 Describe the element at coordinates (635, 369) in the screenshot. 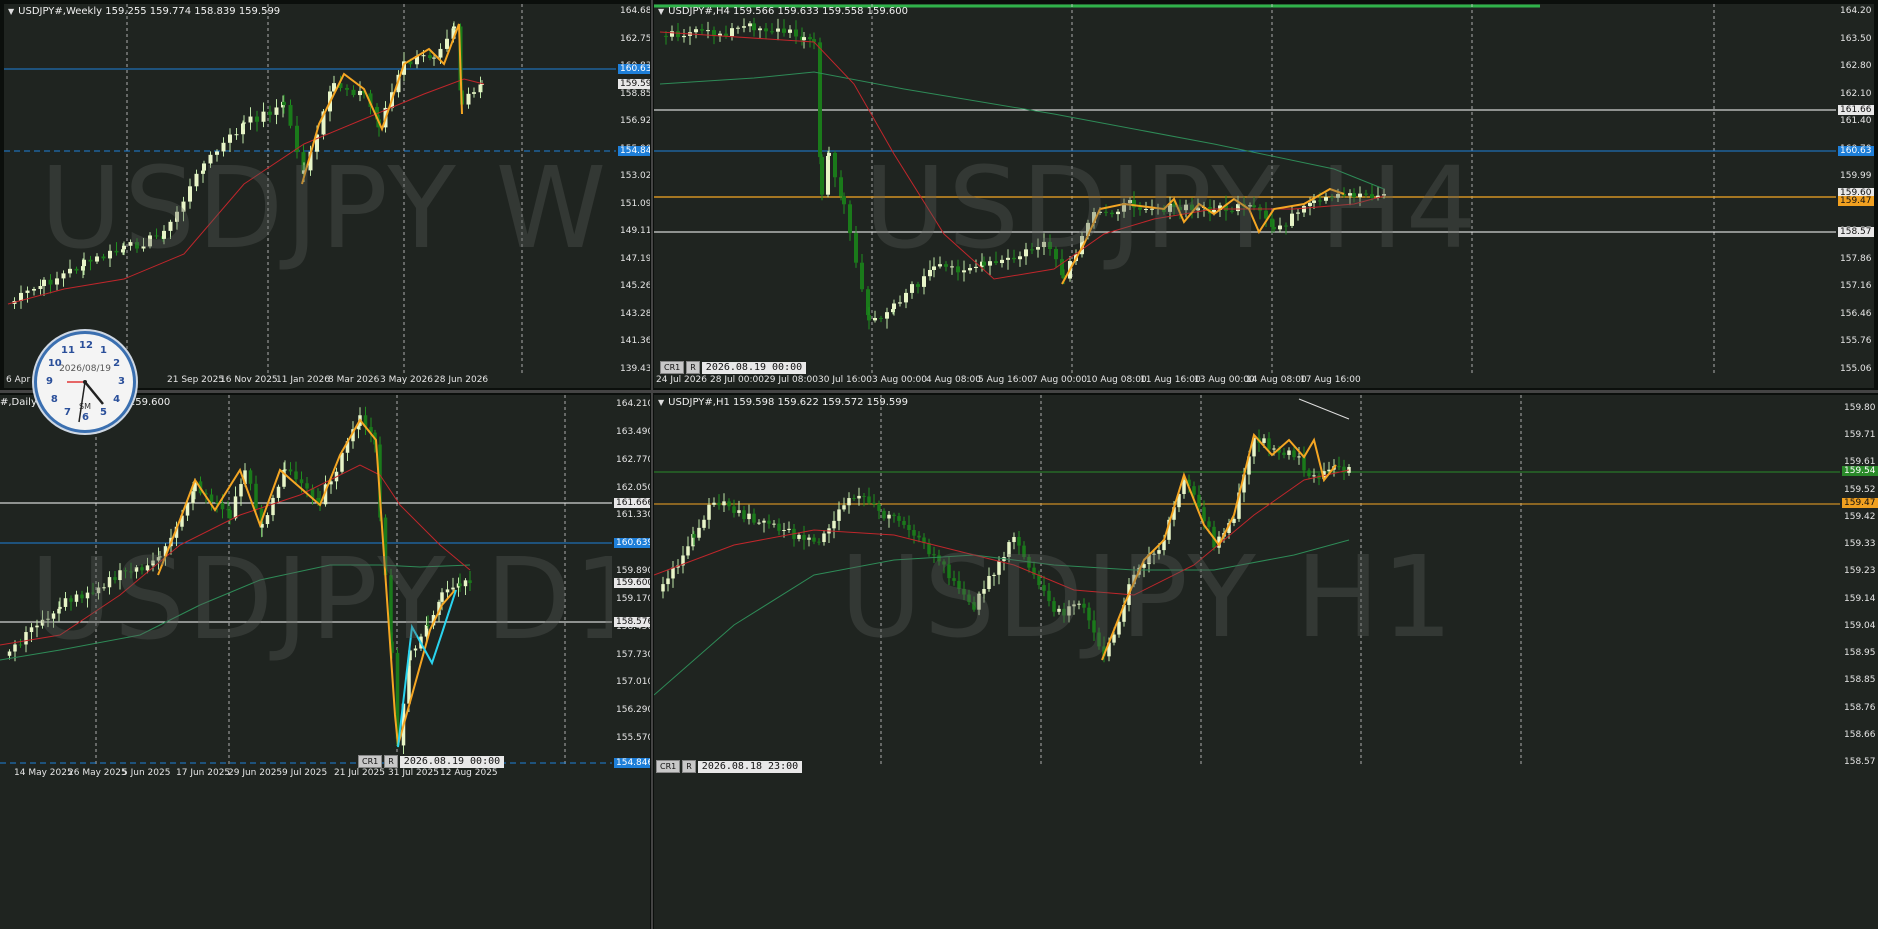

I see `price-tick: 139.435` at that location.